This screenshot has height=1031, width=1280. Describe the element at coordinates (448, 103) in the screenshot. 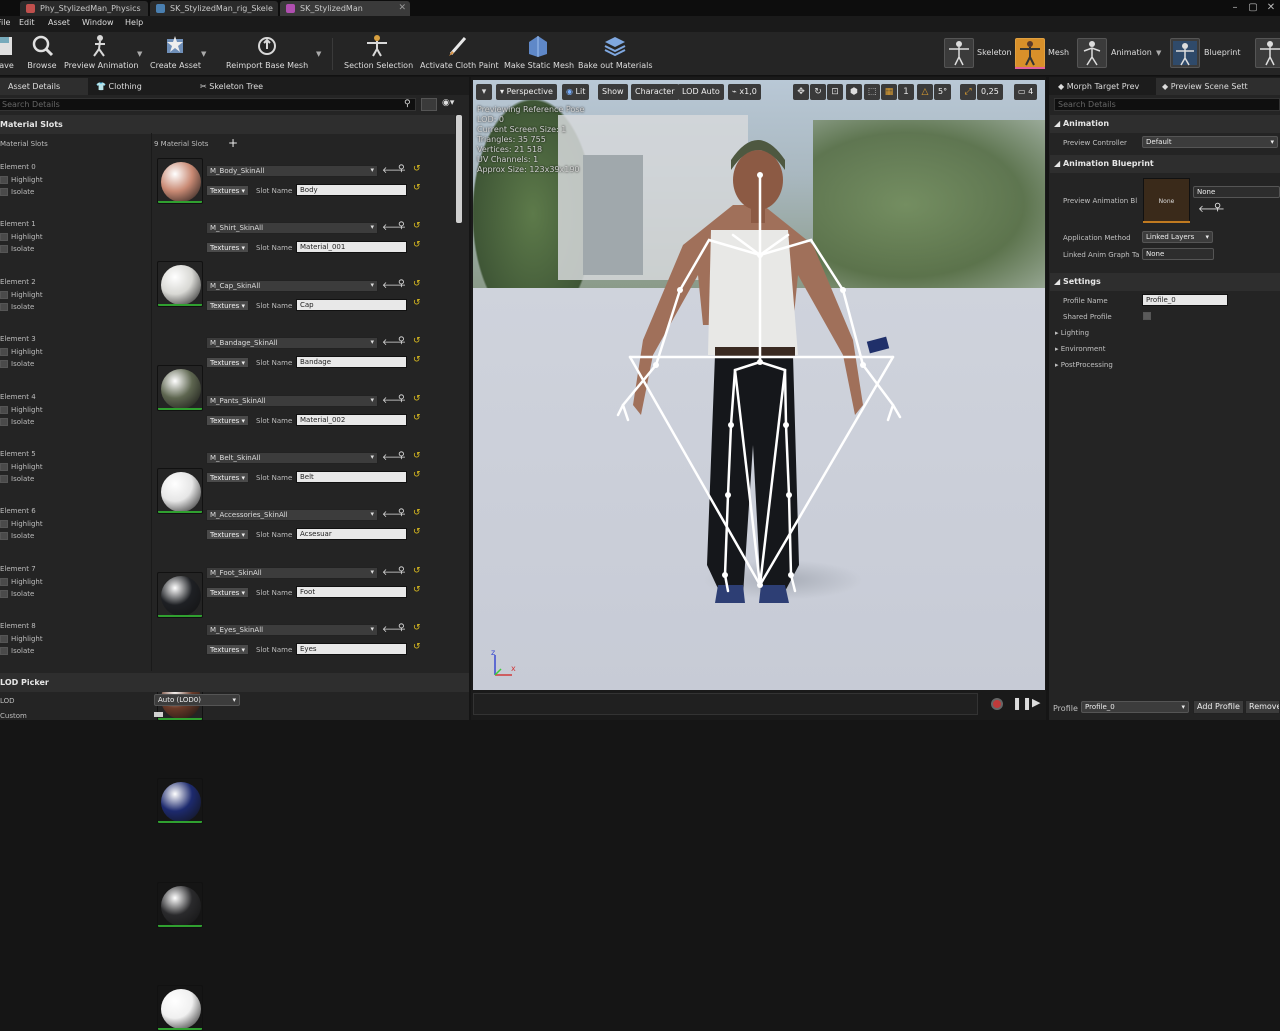

I see `eye-icon: ◉▾` at that location.